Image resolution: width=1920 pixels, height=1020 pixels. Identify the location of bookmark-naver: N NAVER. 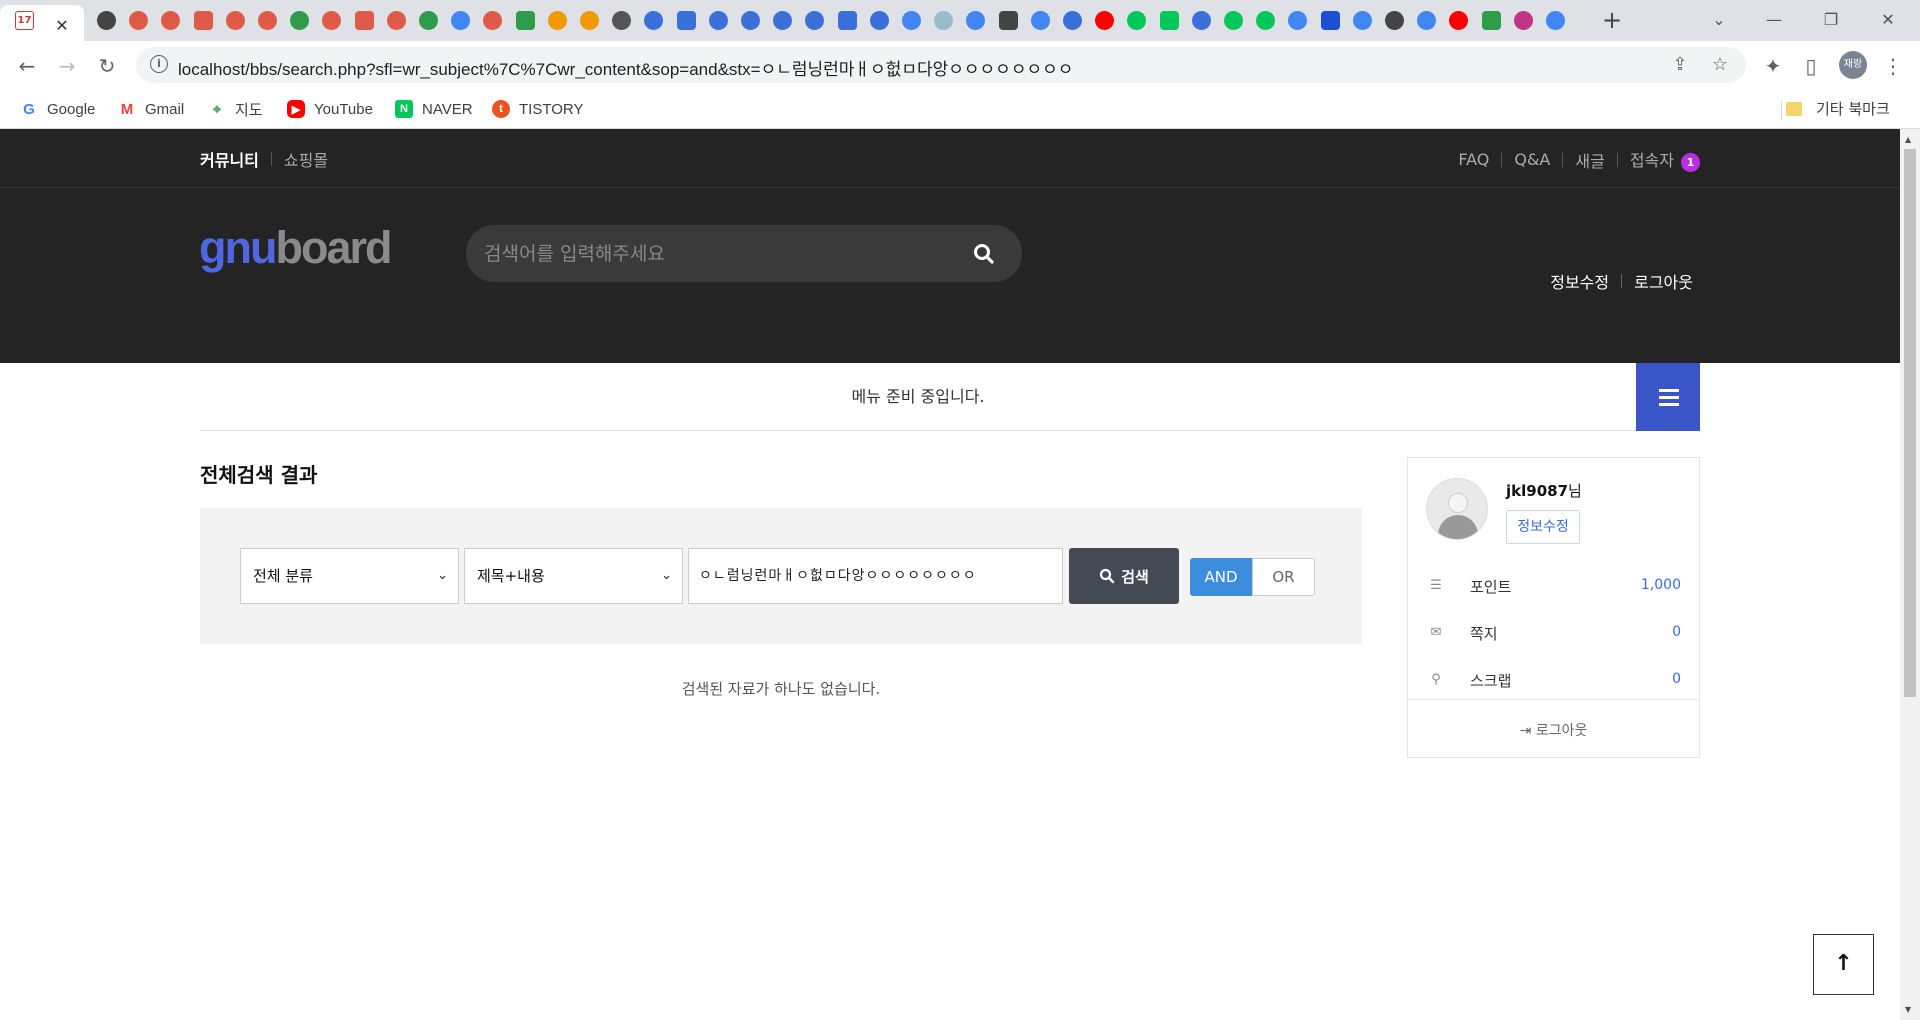
(434, 109).